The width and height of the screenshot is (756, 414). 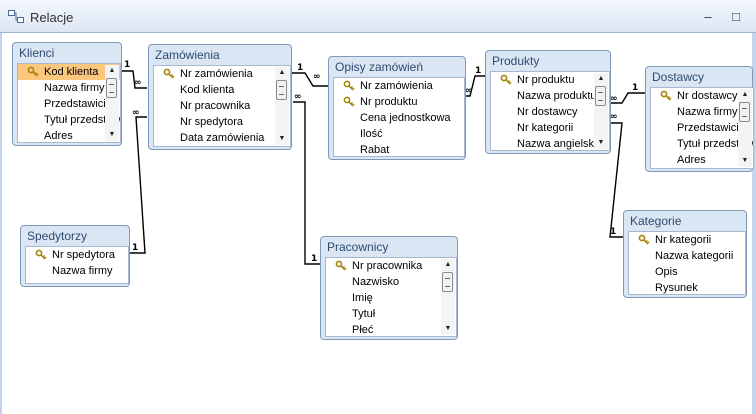 What do you see at coordinates (399, 149) in the screenshot?
I see `field-row: Rabat` at bounding box center [399, 149].